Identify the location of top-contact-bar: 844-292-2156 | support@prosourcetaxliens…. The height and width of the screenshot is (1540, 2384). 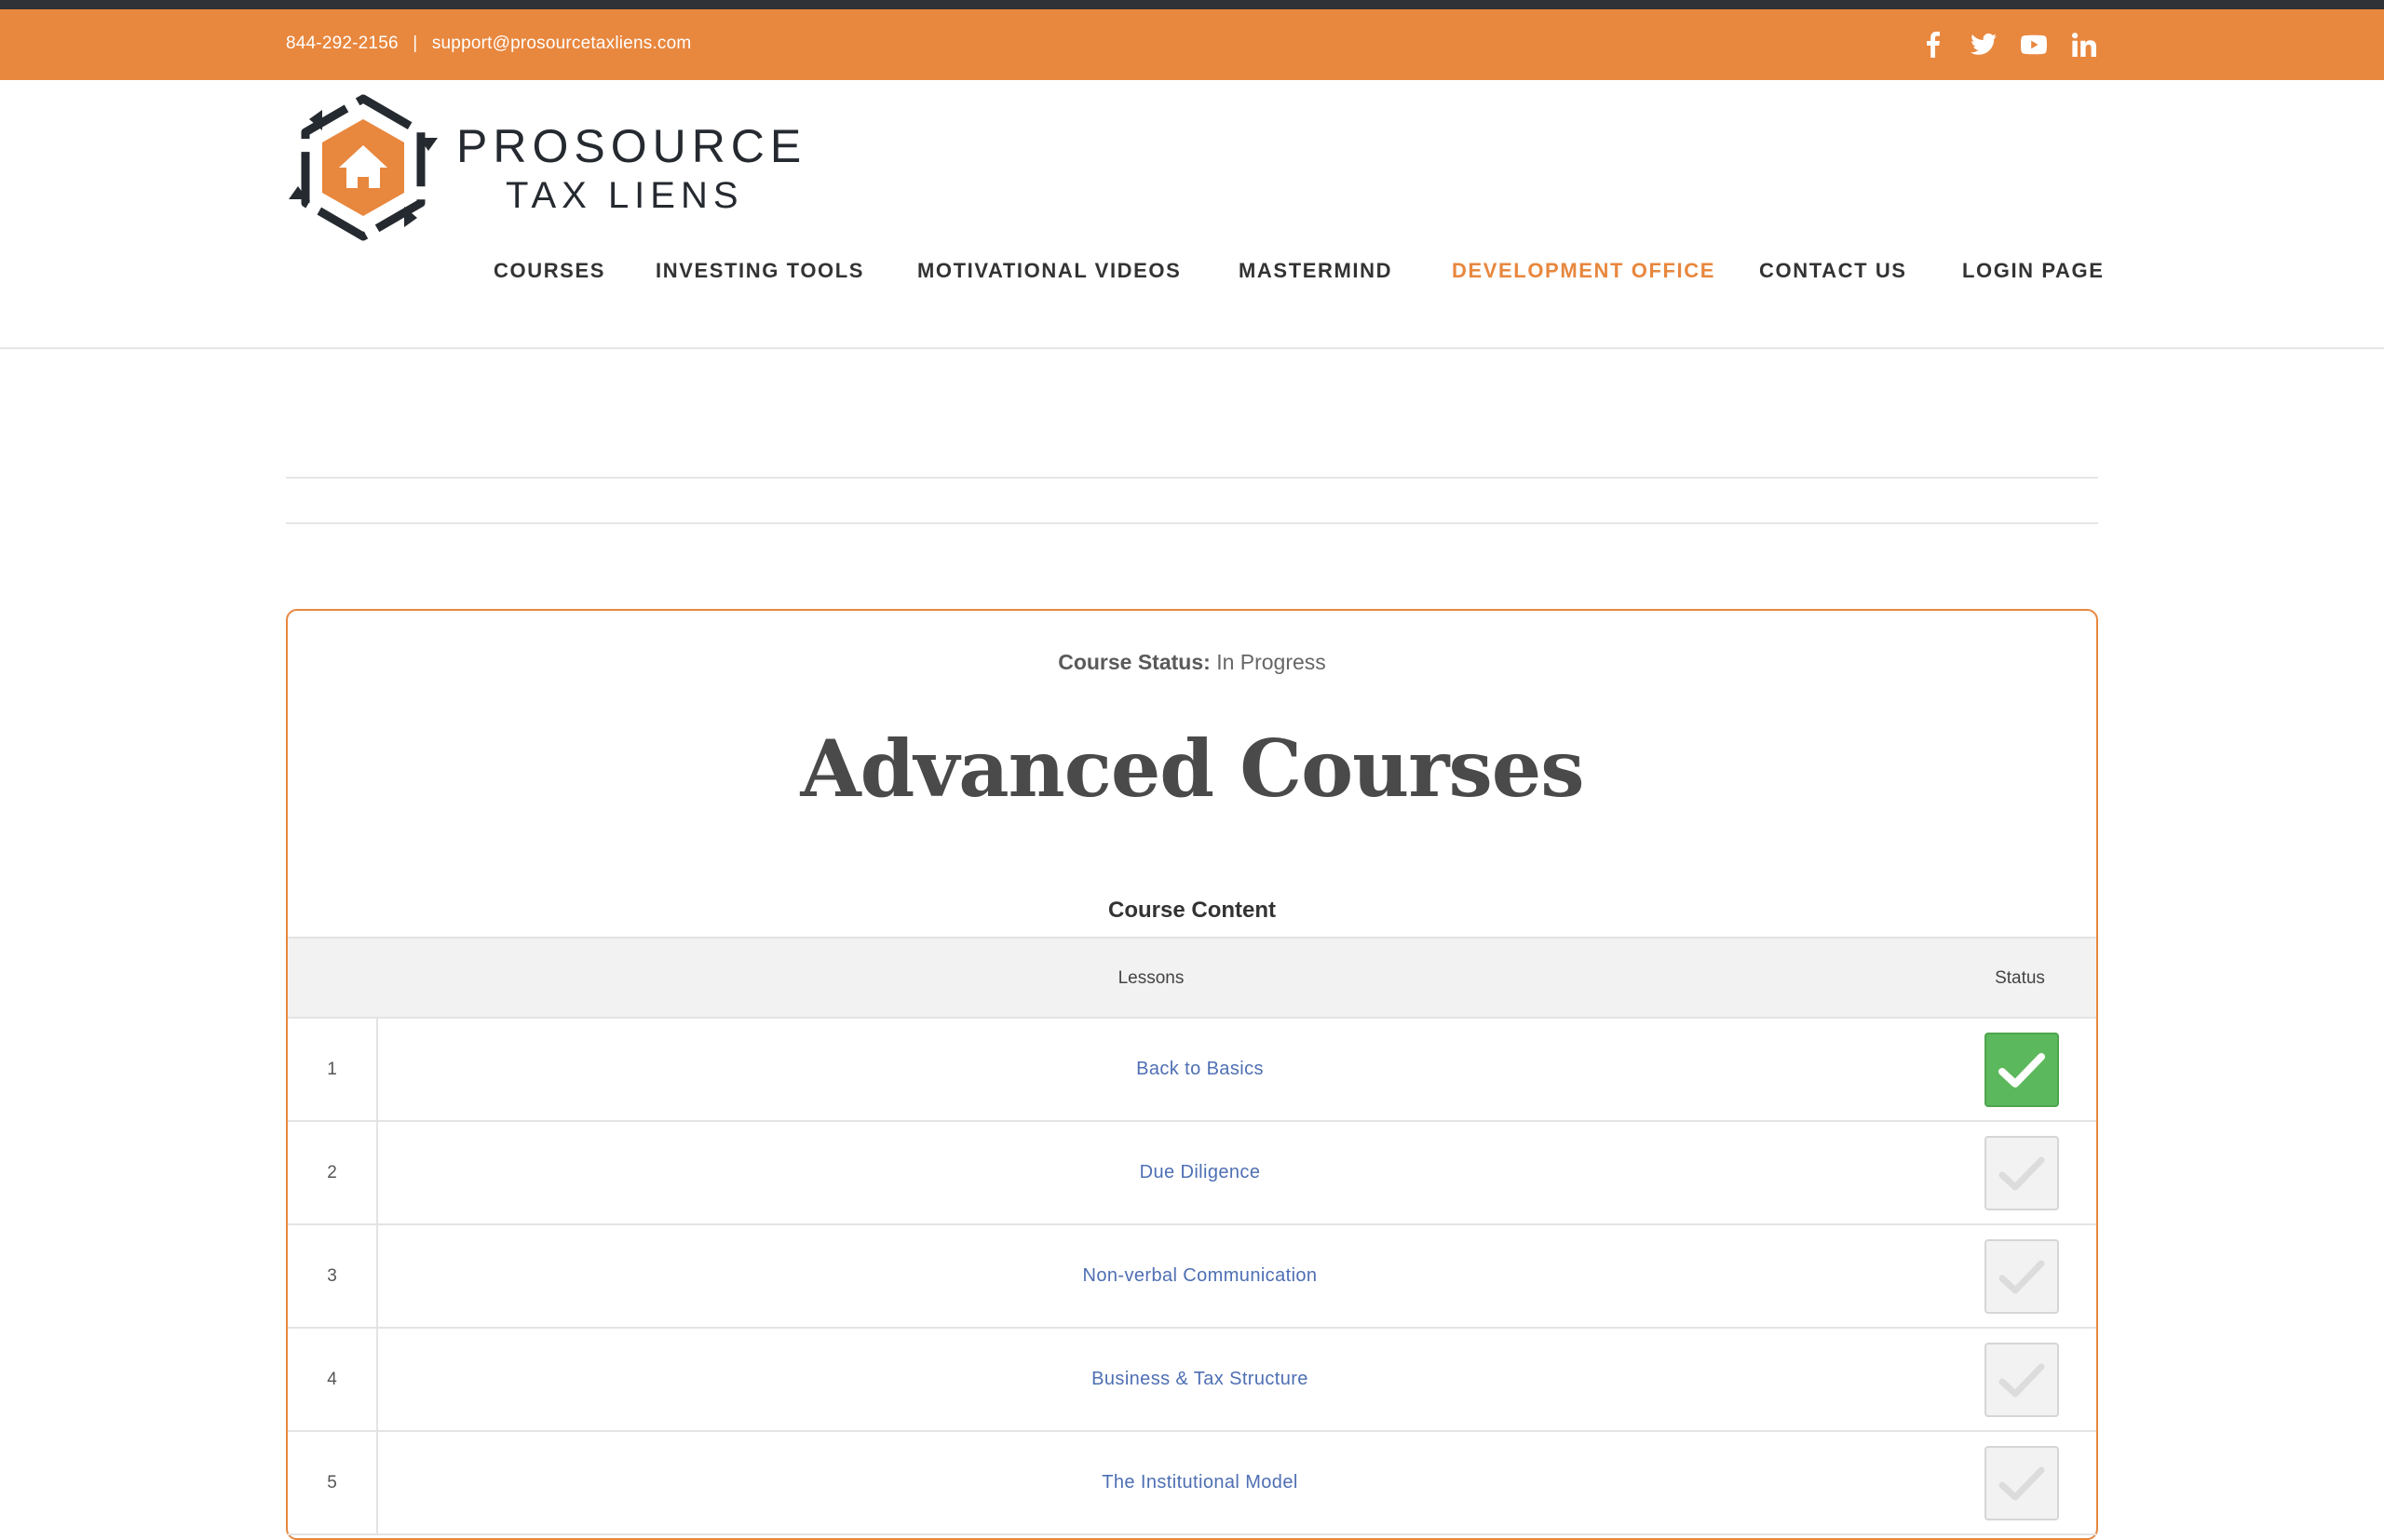
(1192, 44).